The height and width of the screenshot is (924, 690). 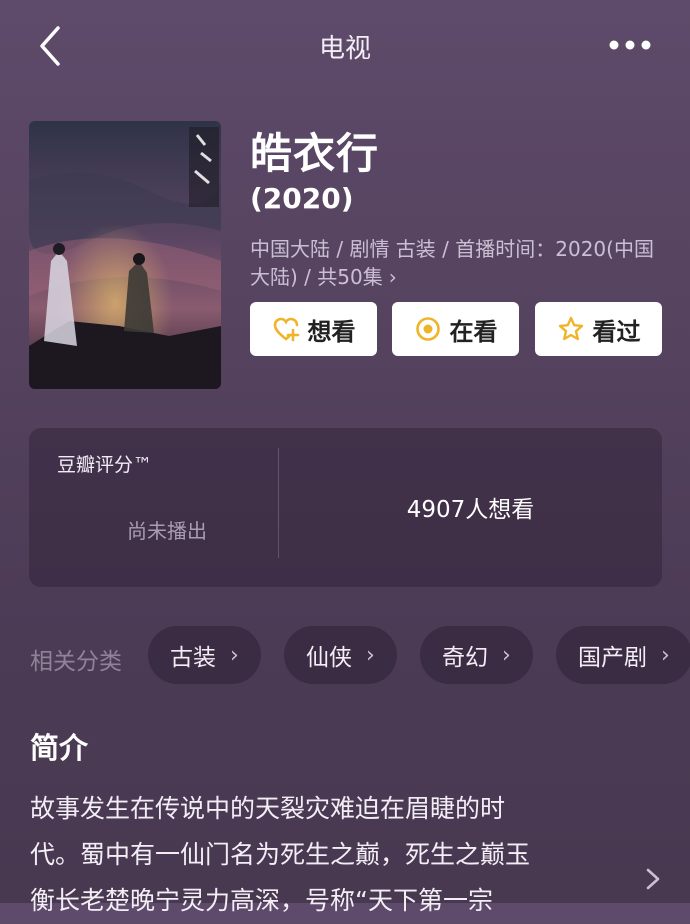 I want to click on more-dots-icon, so click(x=630, y=45).